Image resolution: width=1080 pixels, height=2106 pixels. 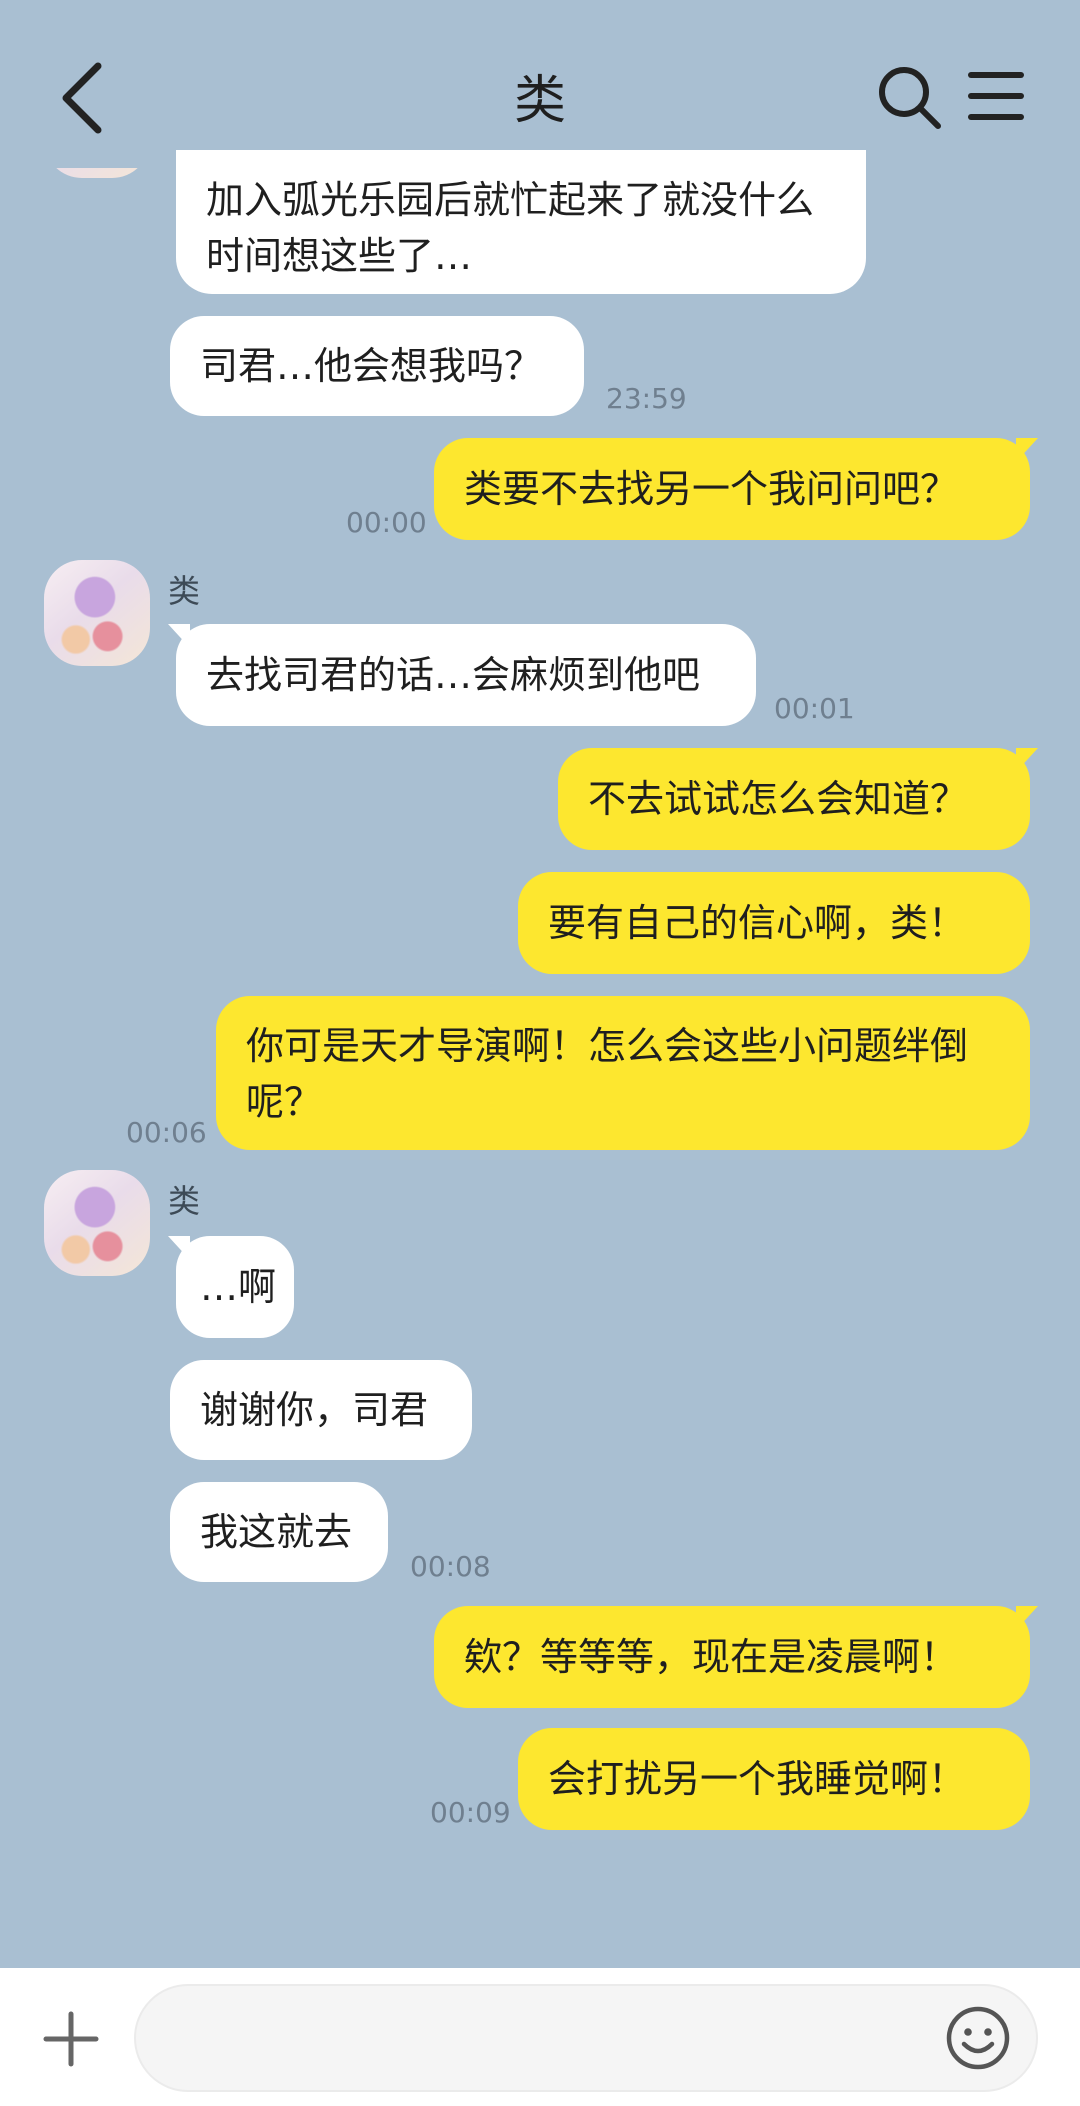 What do you see at coordinates (909, 97) in the screenshot?
I see `search-icon` at bounding box center [909, 97].